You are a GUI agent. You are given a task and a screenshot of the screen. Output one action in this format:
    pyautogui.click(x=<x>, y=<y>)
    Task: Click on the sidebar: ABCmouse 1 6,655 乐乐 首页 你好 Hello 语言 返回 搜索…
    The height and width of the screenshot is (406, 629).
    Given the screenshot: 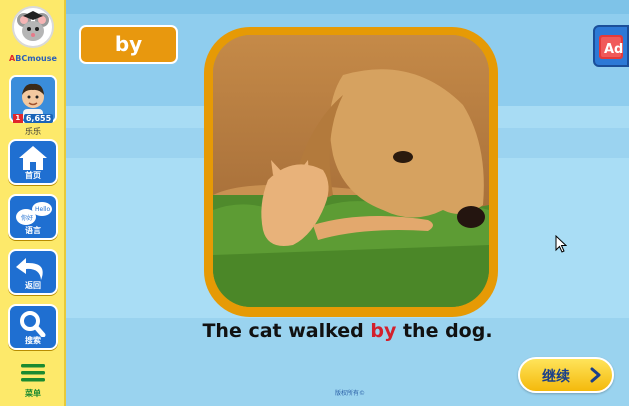 What is the action you would take?
    pyautogui.click(x=33, y=203)
    